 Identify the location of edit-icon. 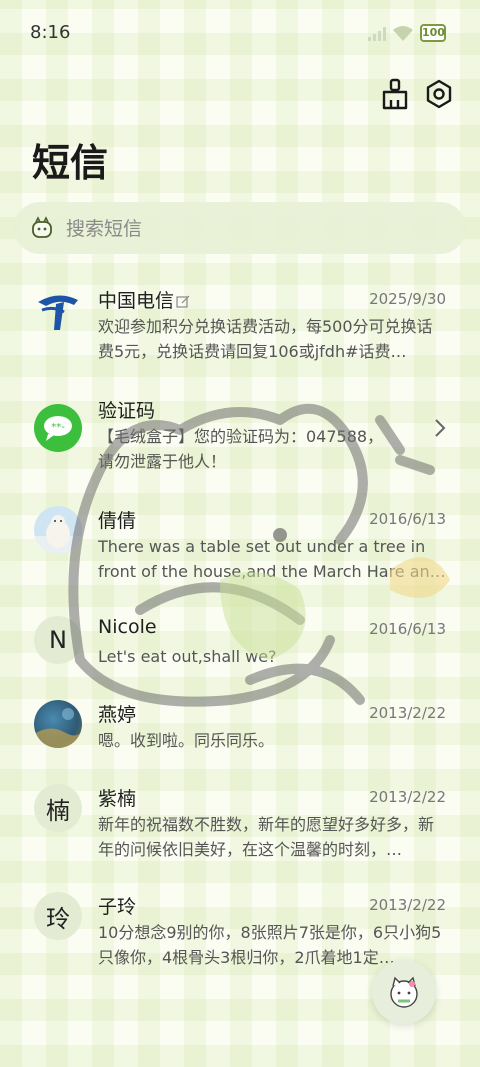
(183, 301).